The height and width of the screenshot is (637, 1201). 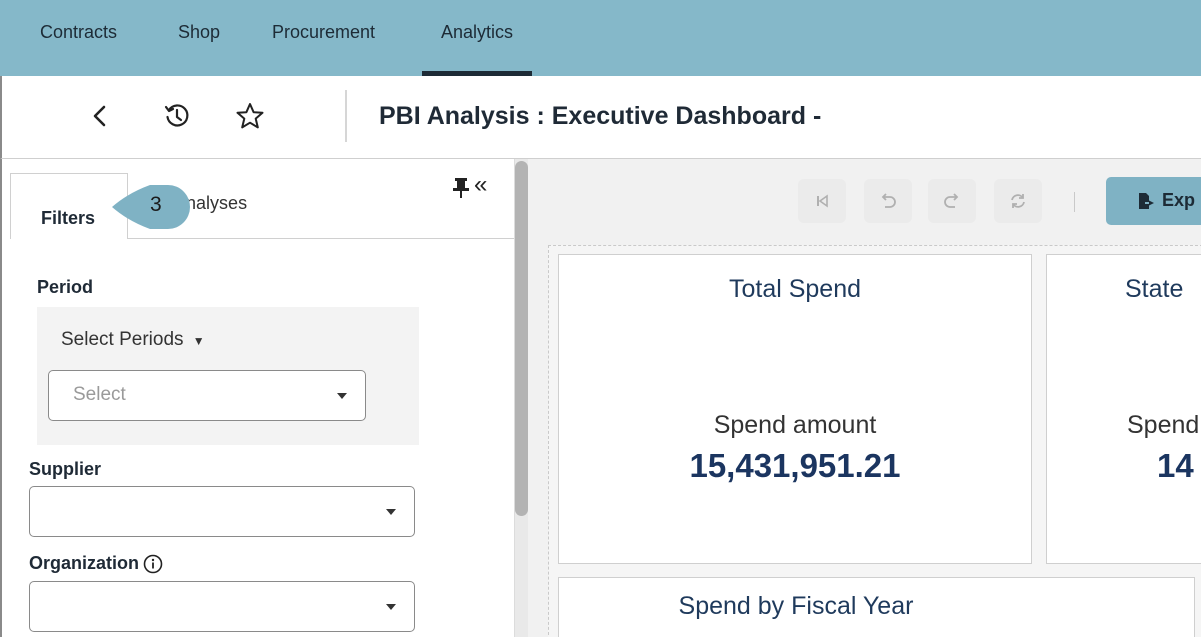 I want to click on organization-label-row: Organization, so click(x=96, y=563).